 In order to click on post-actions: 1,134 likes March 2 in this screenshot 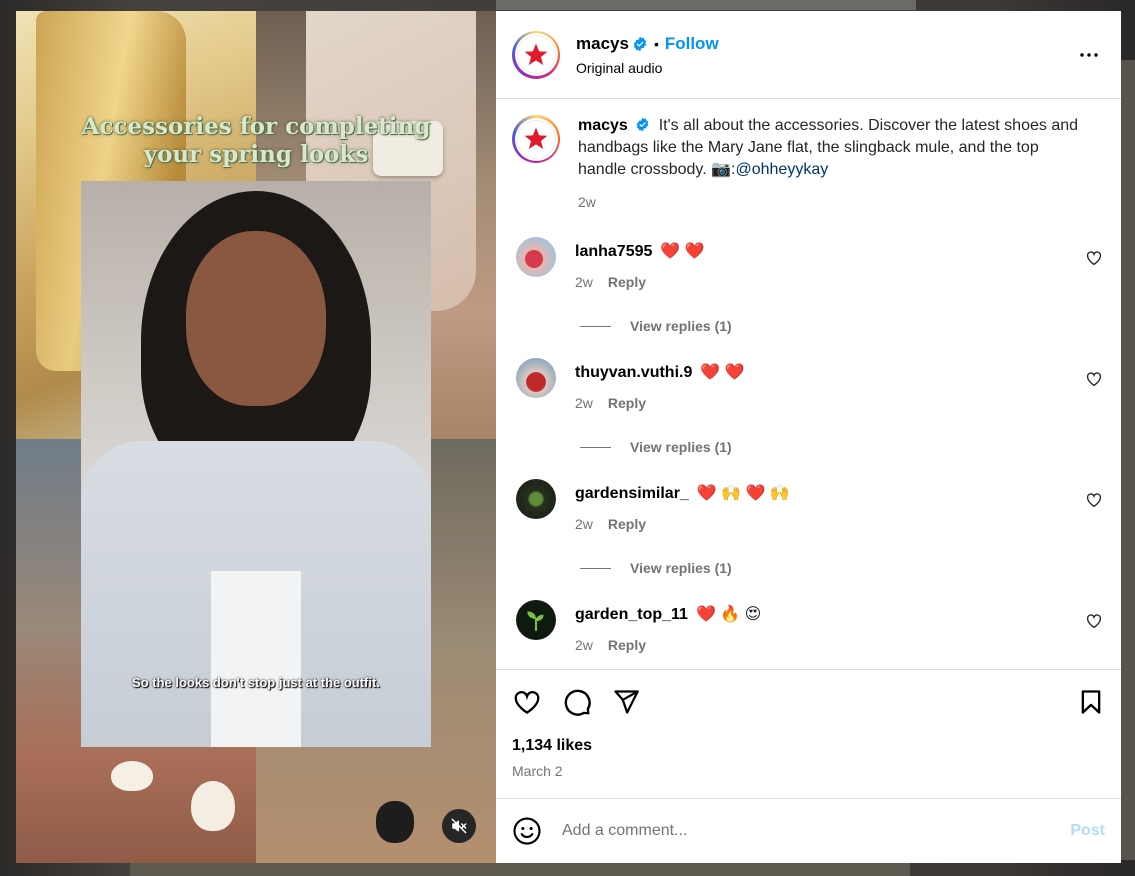, I will do `click(808, 724)`.